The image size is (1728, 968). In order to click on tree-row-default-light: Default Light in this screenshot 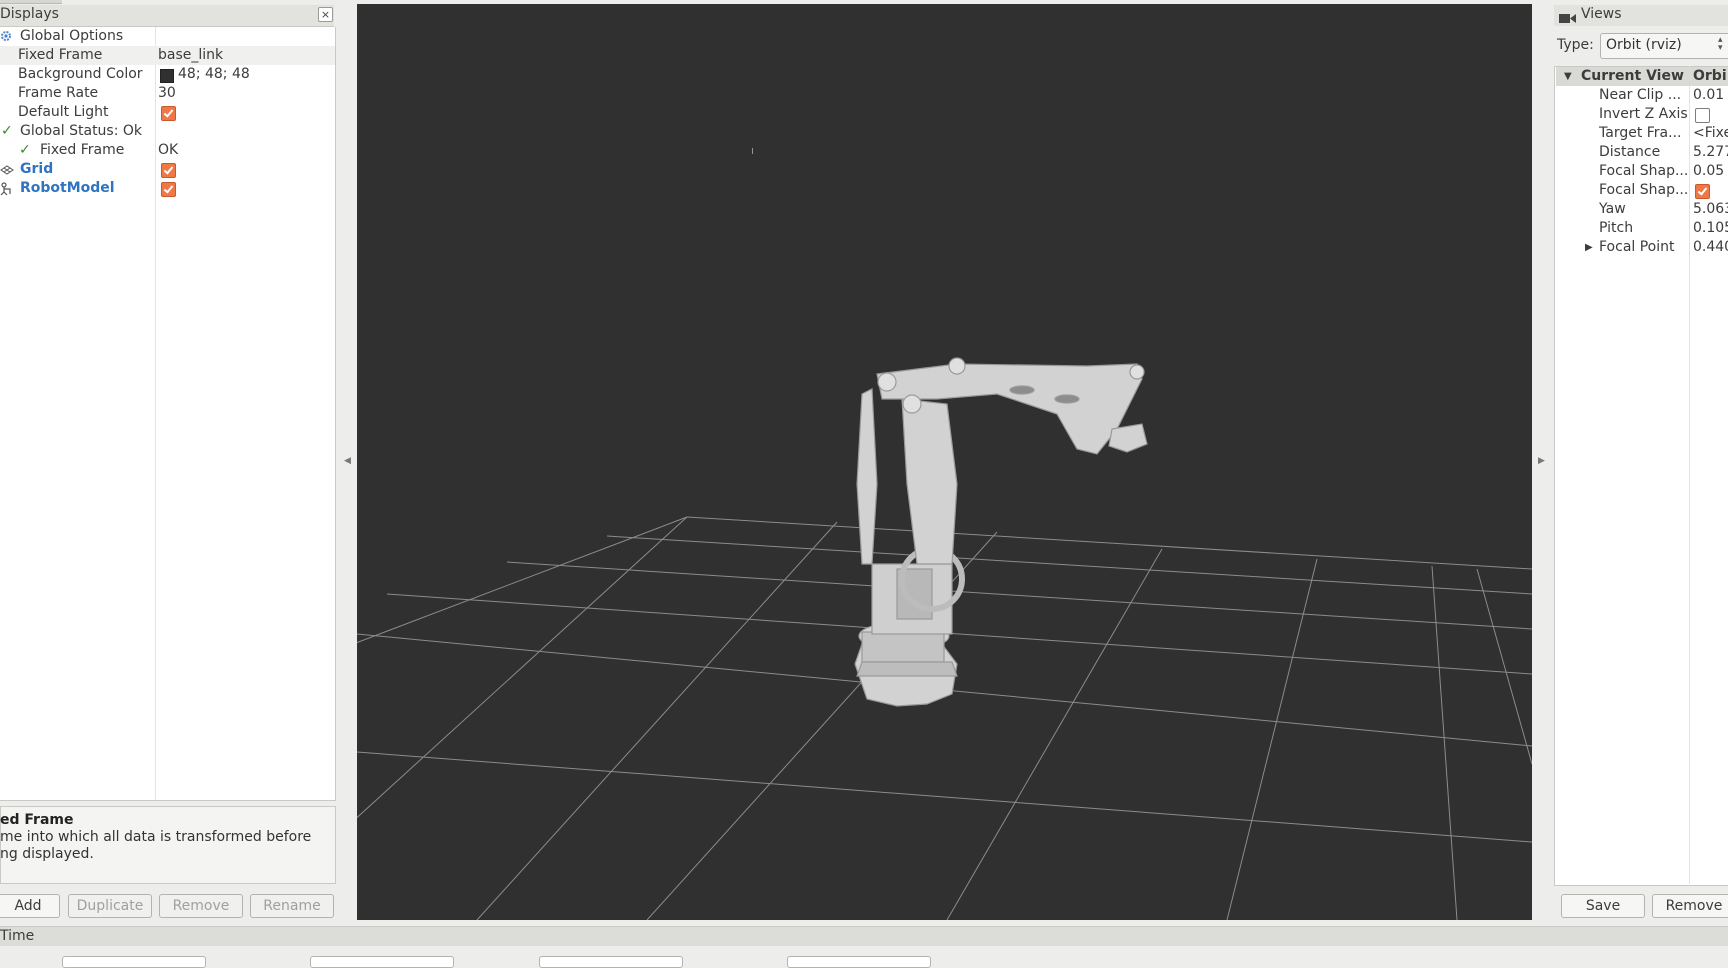, I will do `click(167, 112)`.